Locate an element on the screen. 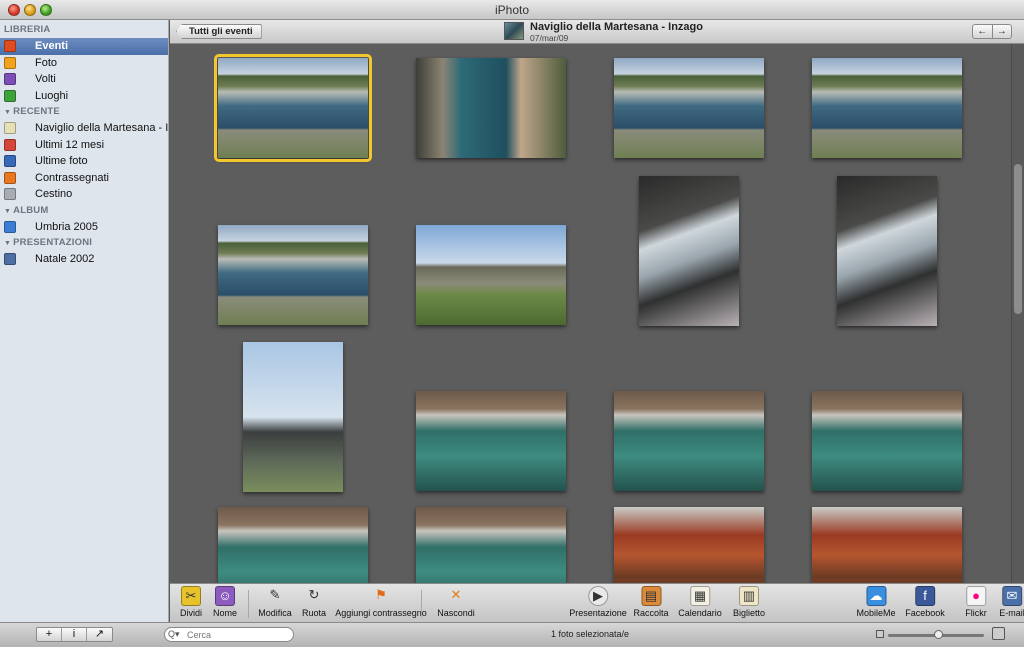  sidebar-item: Volti is located at coordinates (84, 79).